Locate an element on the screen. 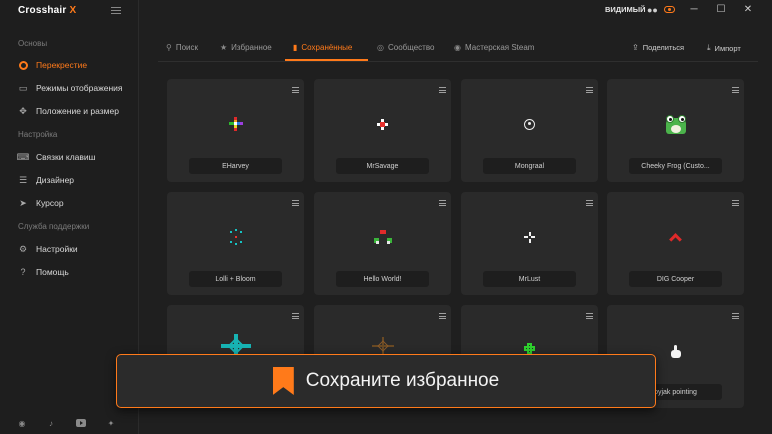 This screenshot has width=772, height=434. display-icon: ▭ is located at coordinates (23, 88).